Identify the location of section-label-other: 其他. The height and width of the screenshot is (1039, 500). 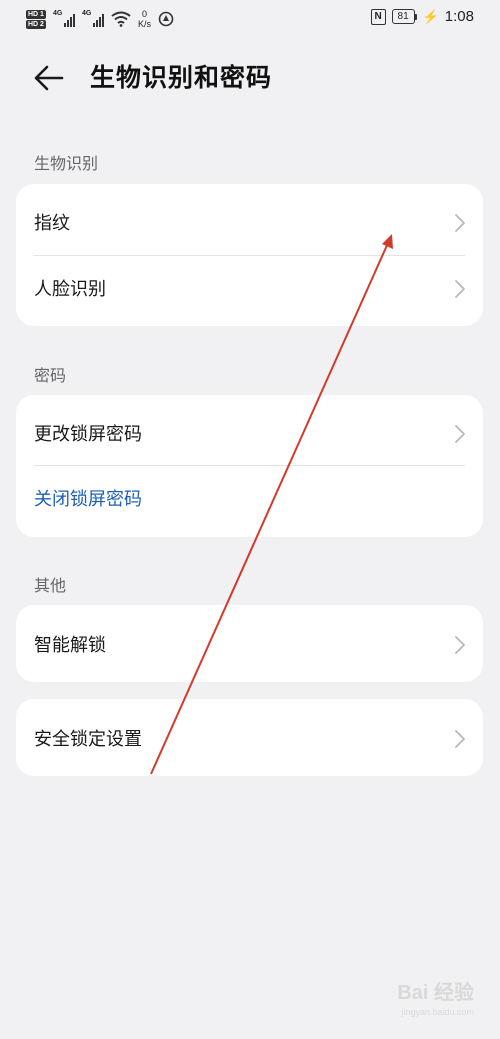
(50, 585).